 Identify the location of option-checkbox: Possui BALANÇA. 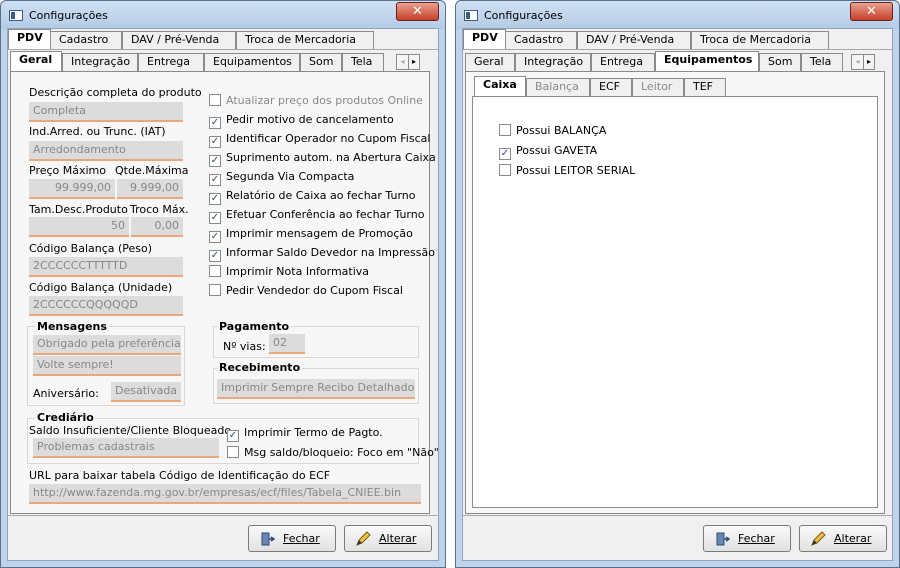
(552, 131).